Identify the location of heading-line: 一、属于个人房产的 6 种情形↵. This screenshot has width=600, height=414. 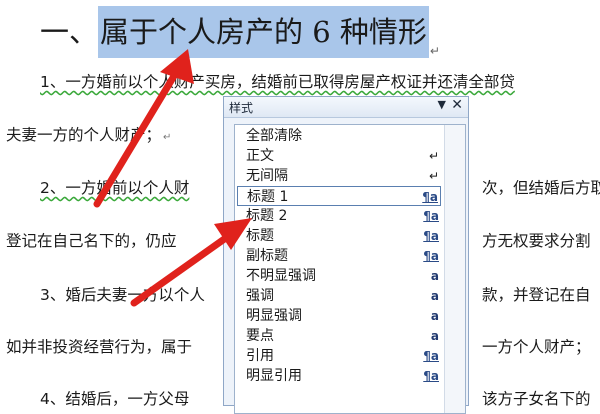
(240, 32).